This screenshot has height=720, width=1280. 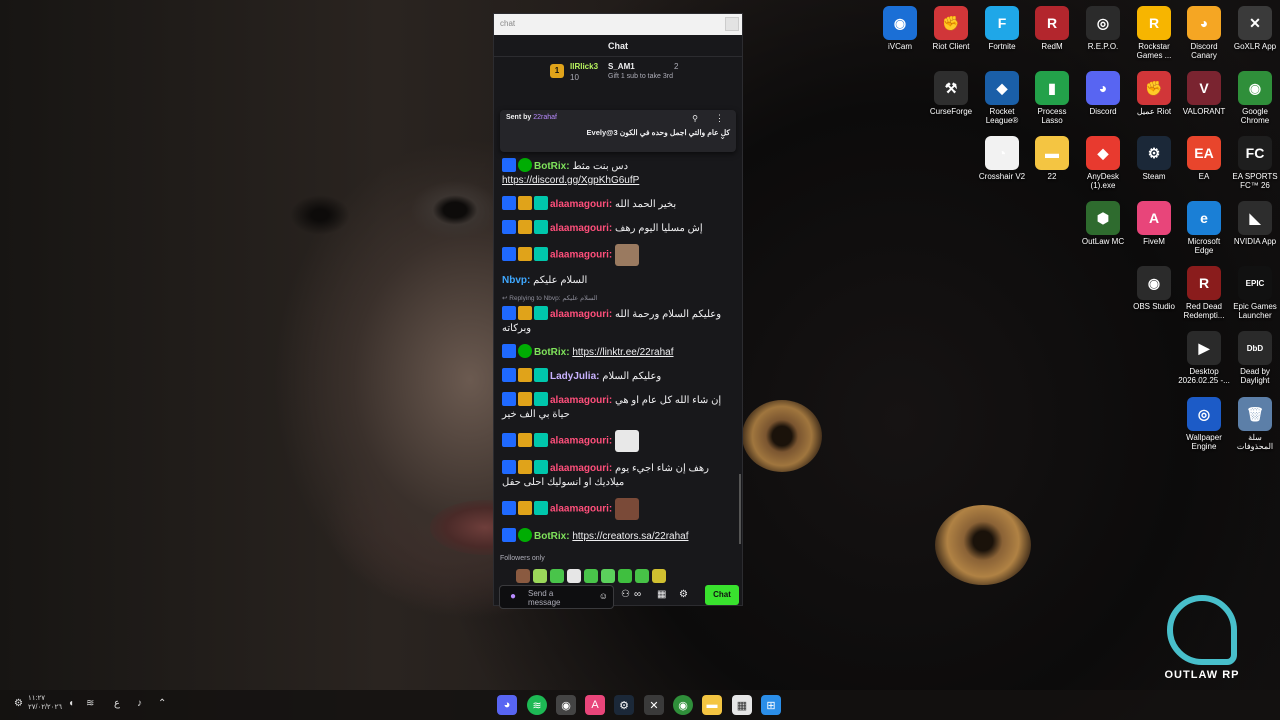 I want to click on desktop-icon: ◎ Wallpaper Engine, so click(x=1204, y=424).